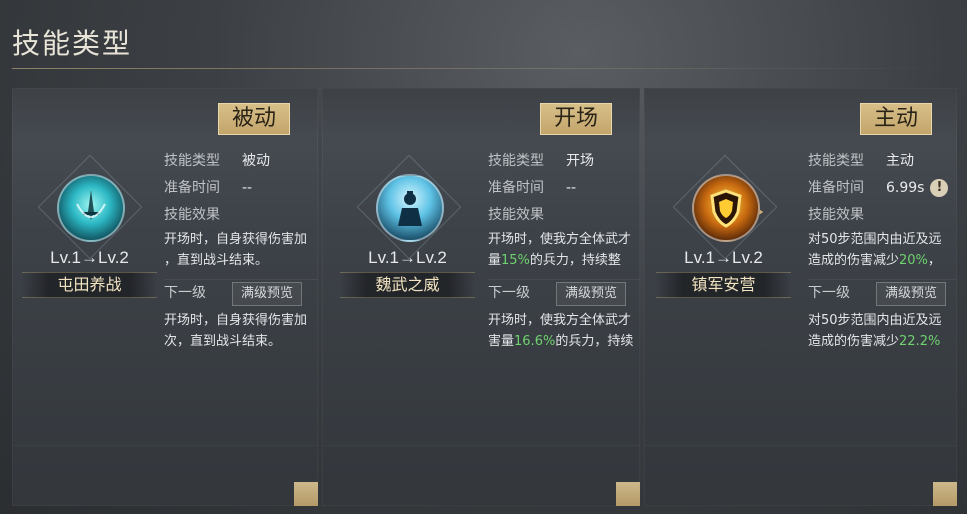  I want to click on next-effect-line: 害量16.6%的兵力，持续, so click(564, 341).